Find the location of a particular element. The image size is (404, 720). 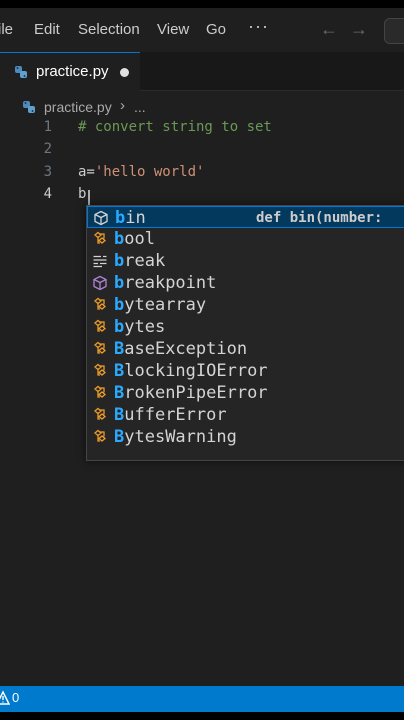

warning-count: 0 is located at coordinates (15, 697).